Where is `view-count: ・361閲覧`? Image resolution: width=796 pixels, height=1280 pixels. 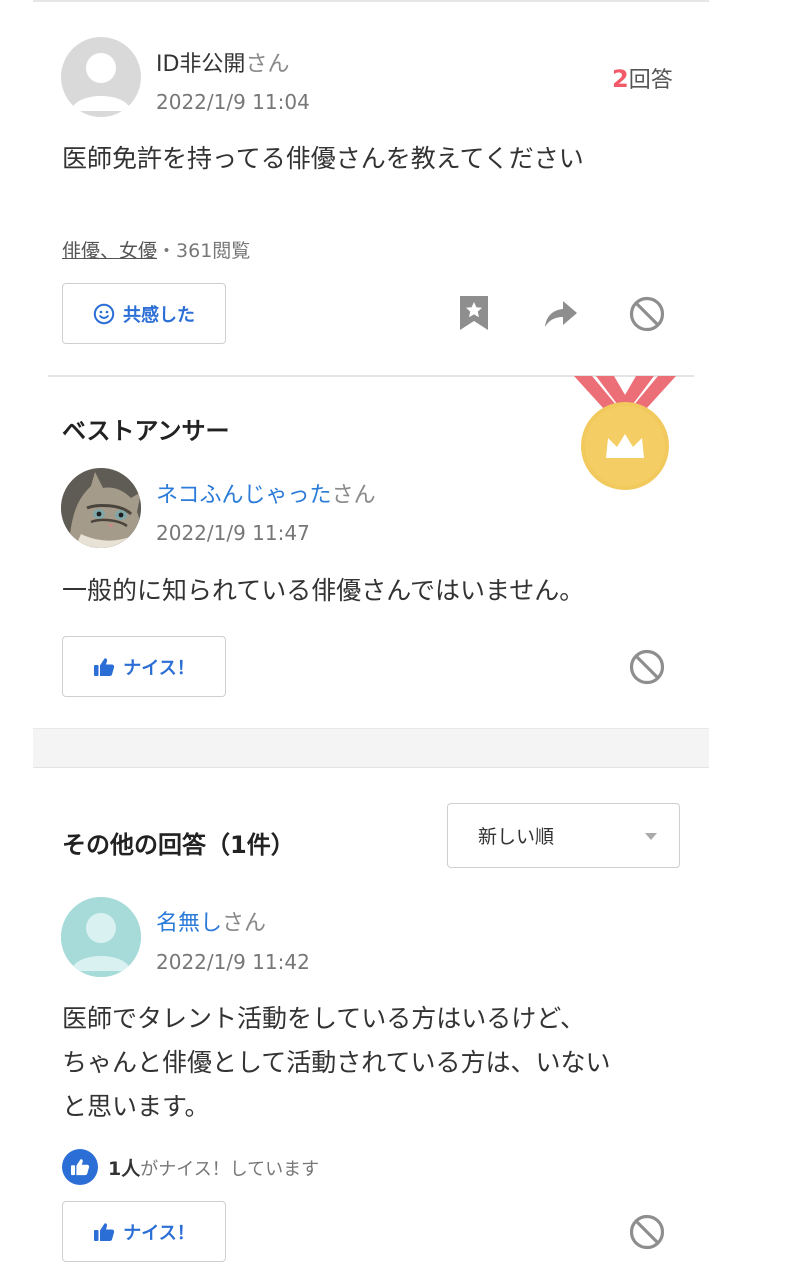 view-count: ・361閲覧 is located at coordinates (204, 251).